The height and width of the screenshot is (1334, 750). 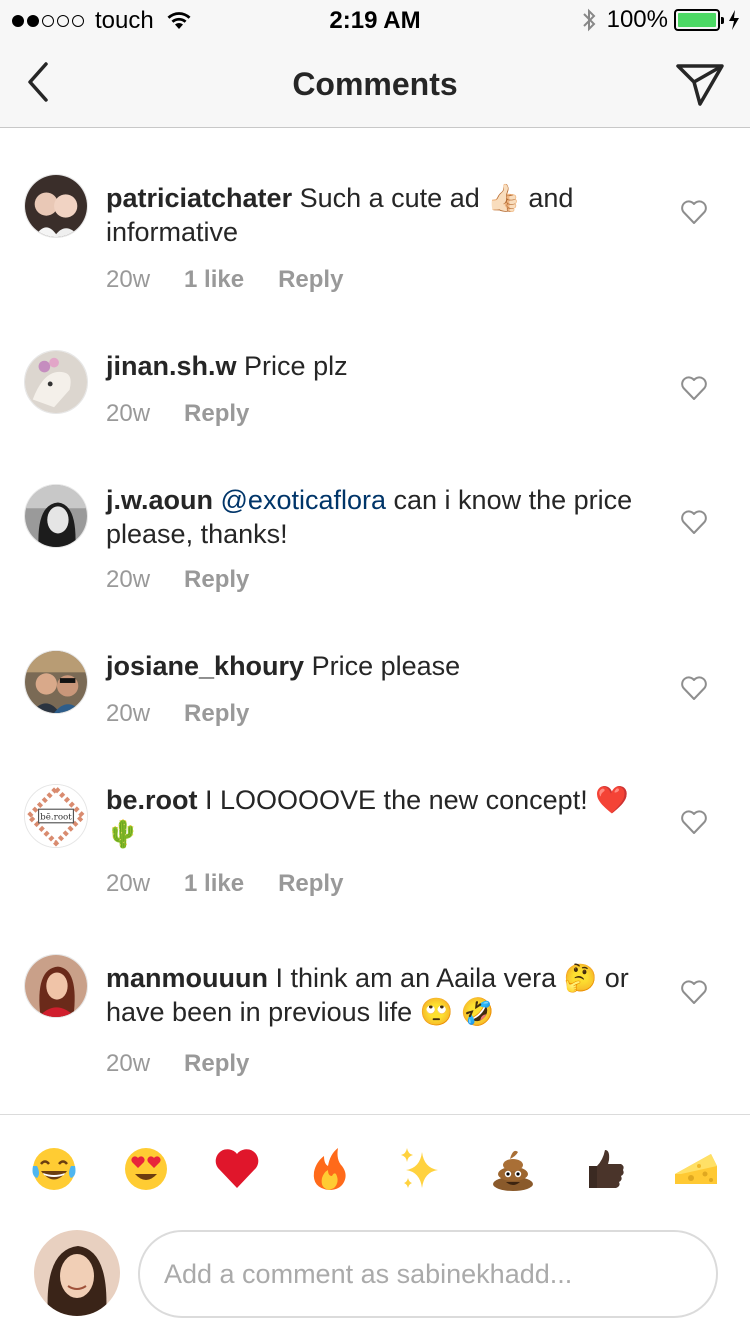 What do you see at coordinates (375, 20) in the screenshot?
I see `status-bar: touch 2:19 AM 100%` at bounding box center [375, 20].